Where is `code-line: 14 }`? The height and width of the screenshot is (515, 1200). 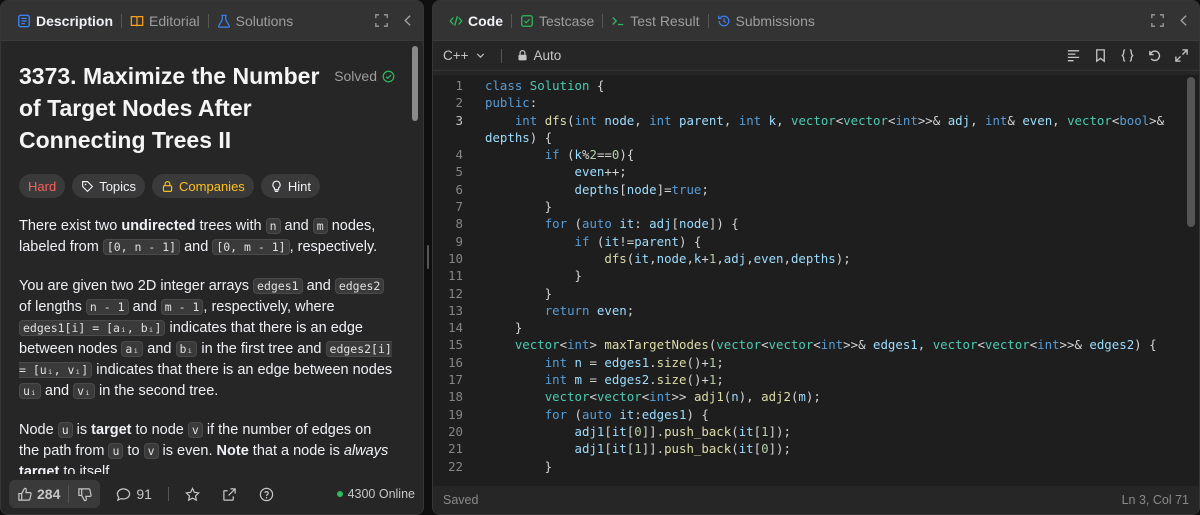 code-line: 14 } is located at coordinates (816, 327).